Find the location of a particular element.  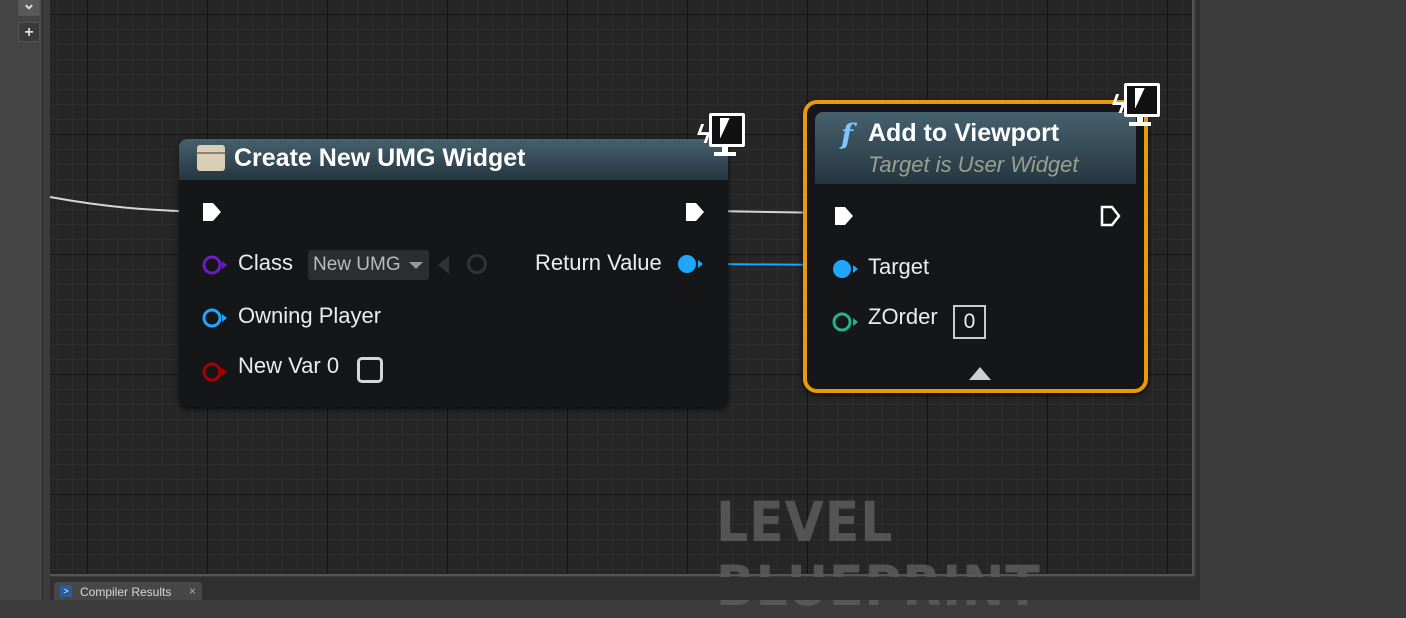

node-subtitle: Target is User Widget is located at coordinates (973, 164).